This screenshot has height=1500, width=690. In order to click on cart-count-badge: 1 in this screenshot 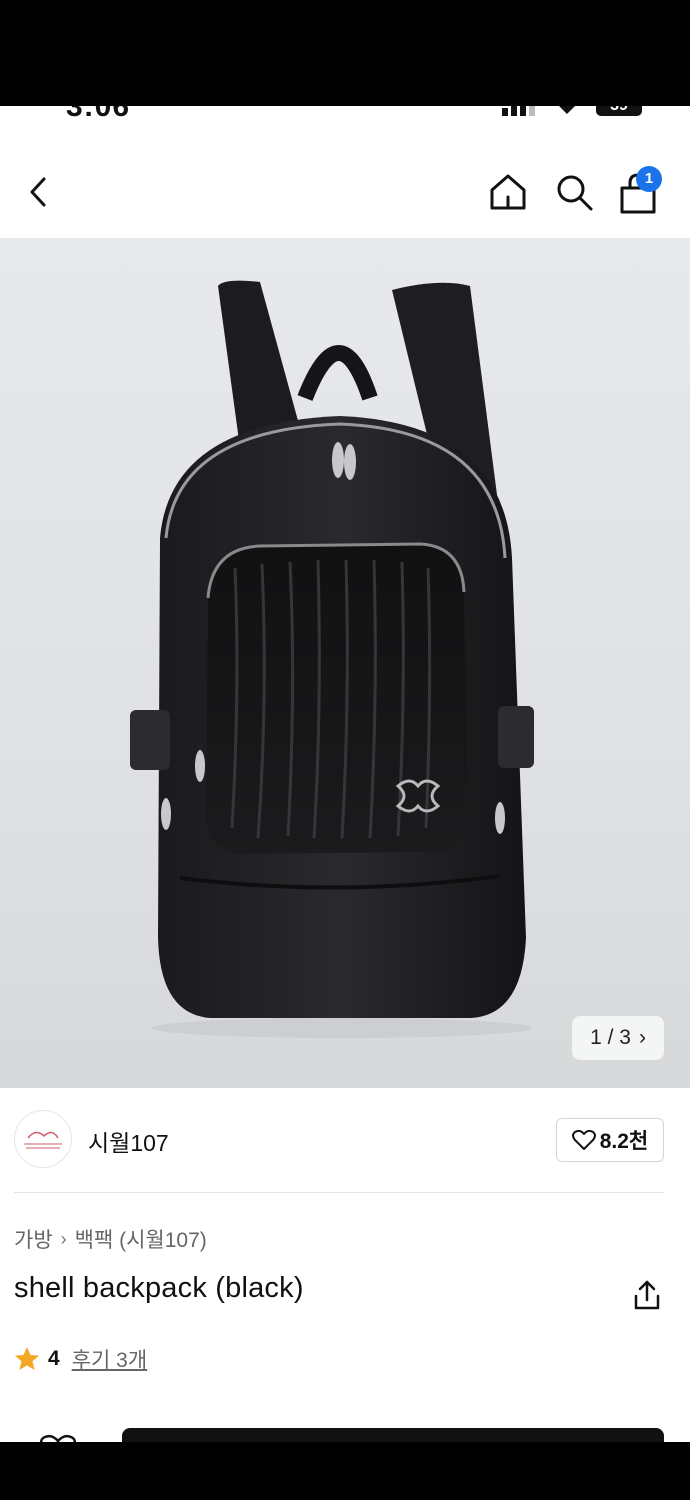, I will do `click(649, 179)`.